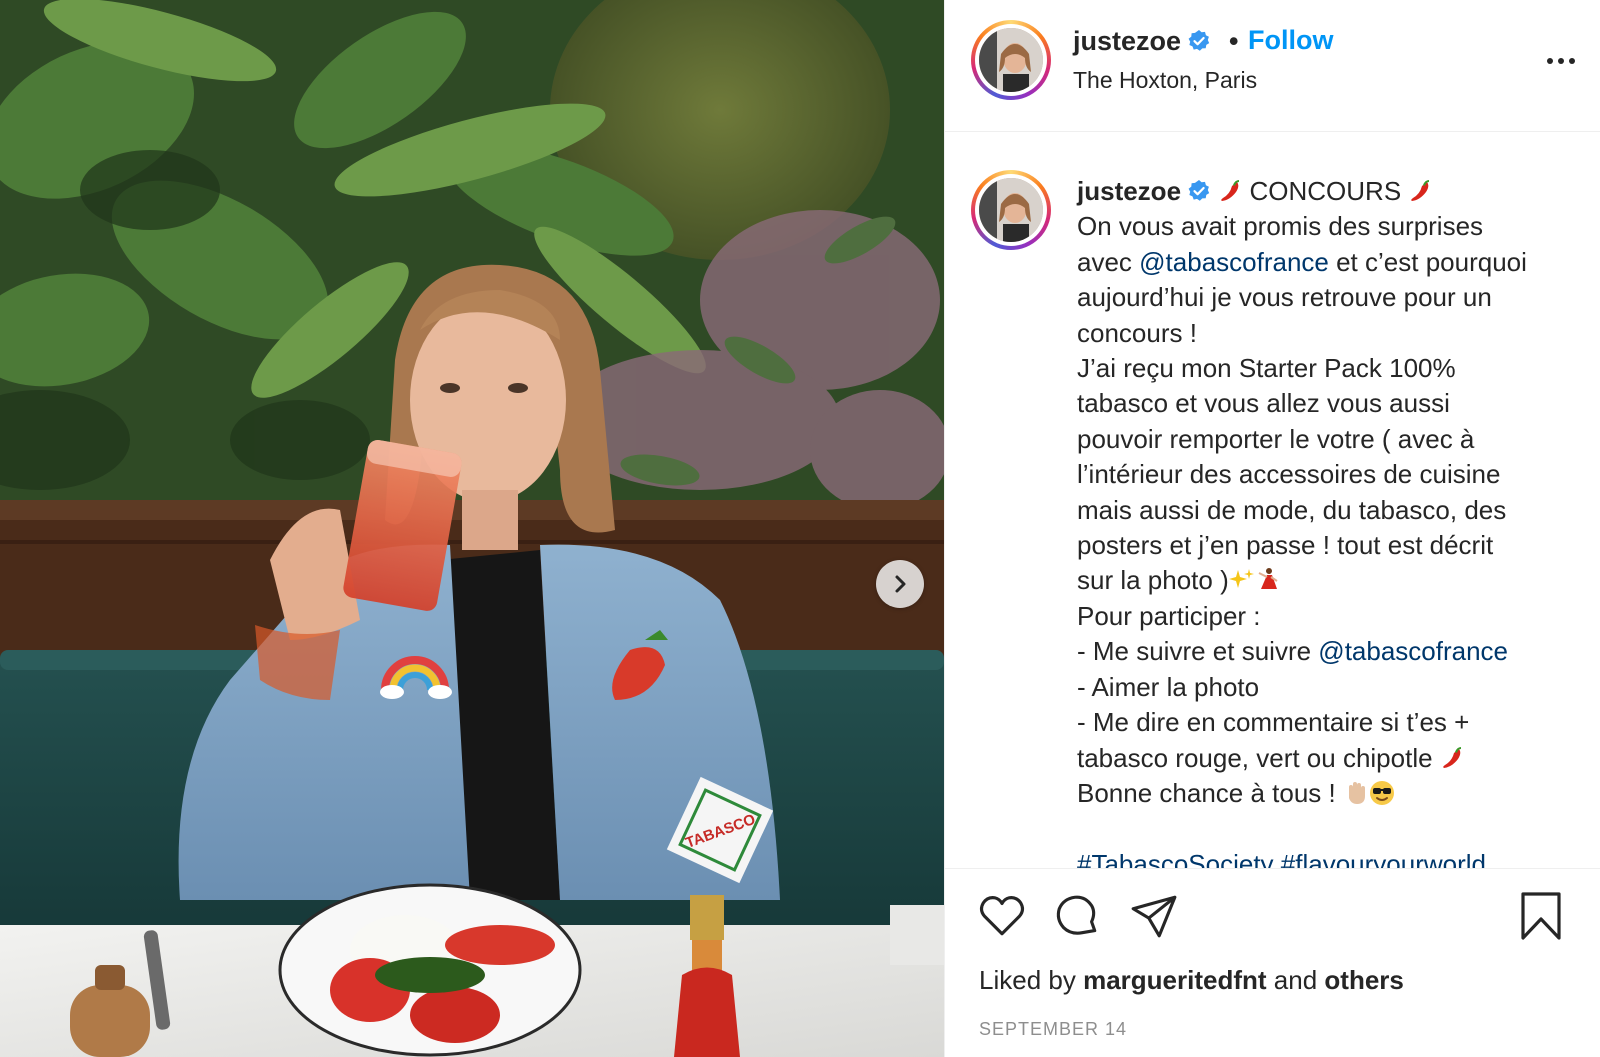 The width and height of the screenshot is (1600, 1057). I want to click on post-location: The Hoxton, Paris, so click(1165, 80).